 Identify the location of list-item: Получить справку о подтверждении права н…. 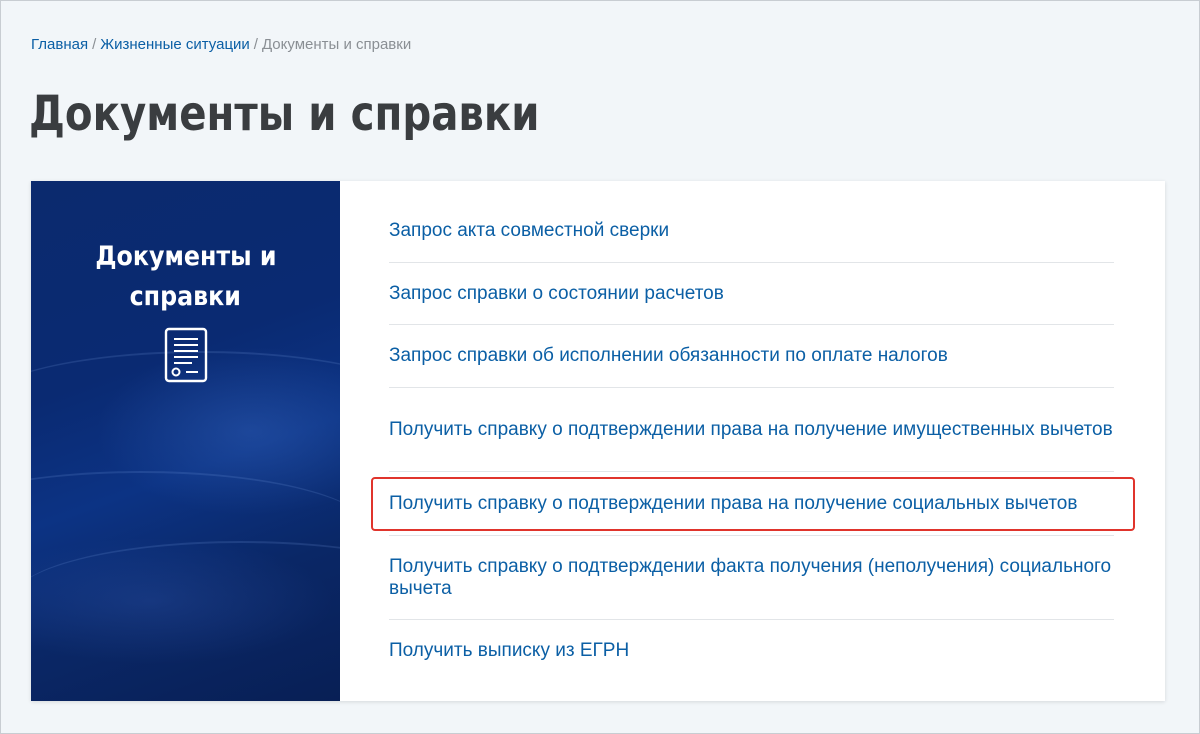
(751, 430).